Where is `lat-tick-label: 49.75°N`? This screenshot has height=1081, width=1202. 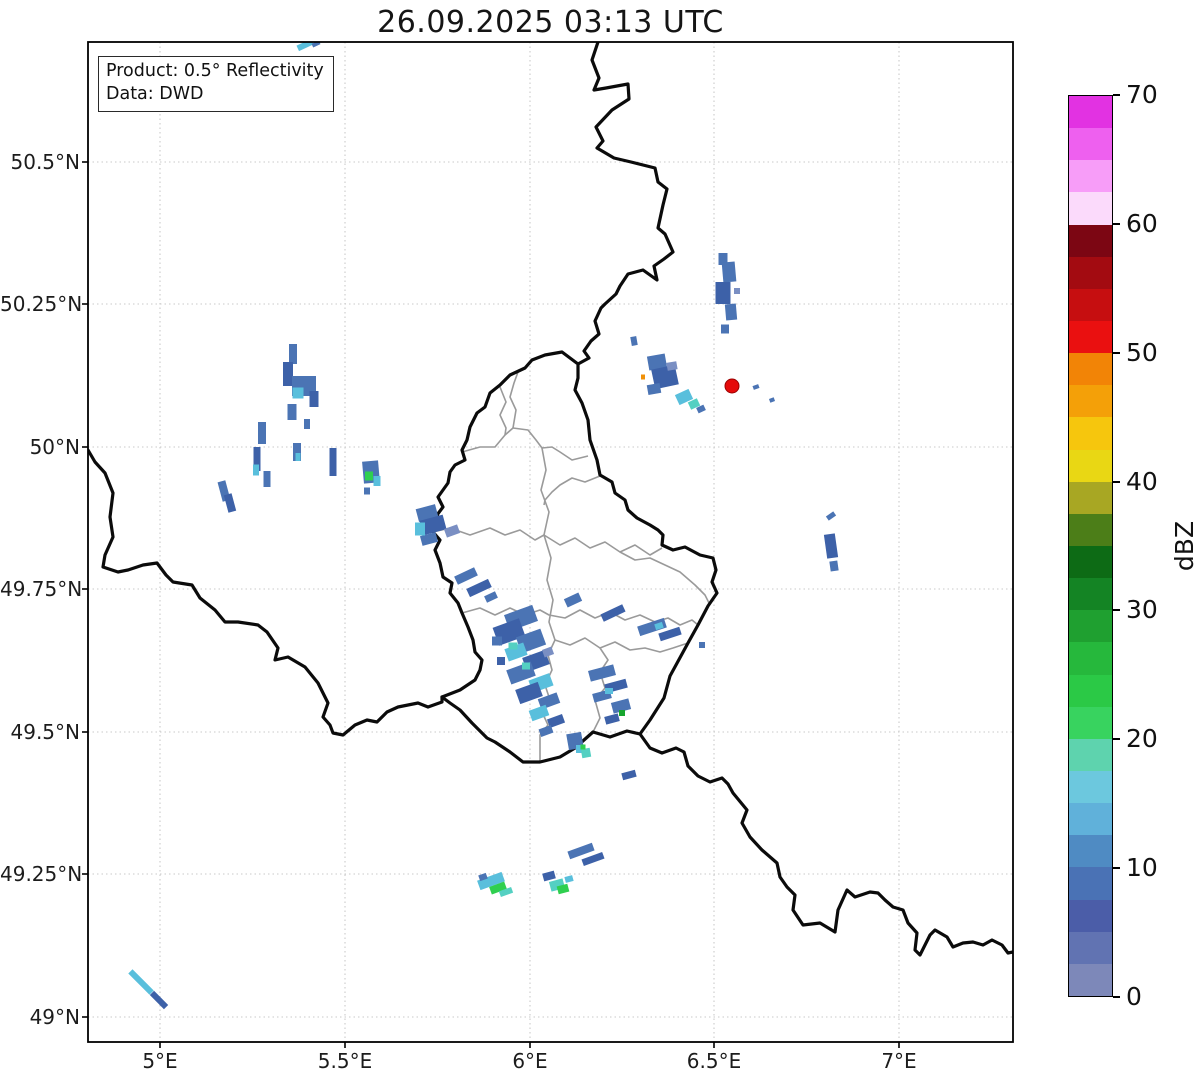
lat-tick-label: 49.75°N is located at coordinates (41, 589).